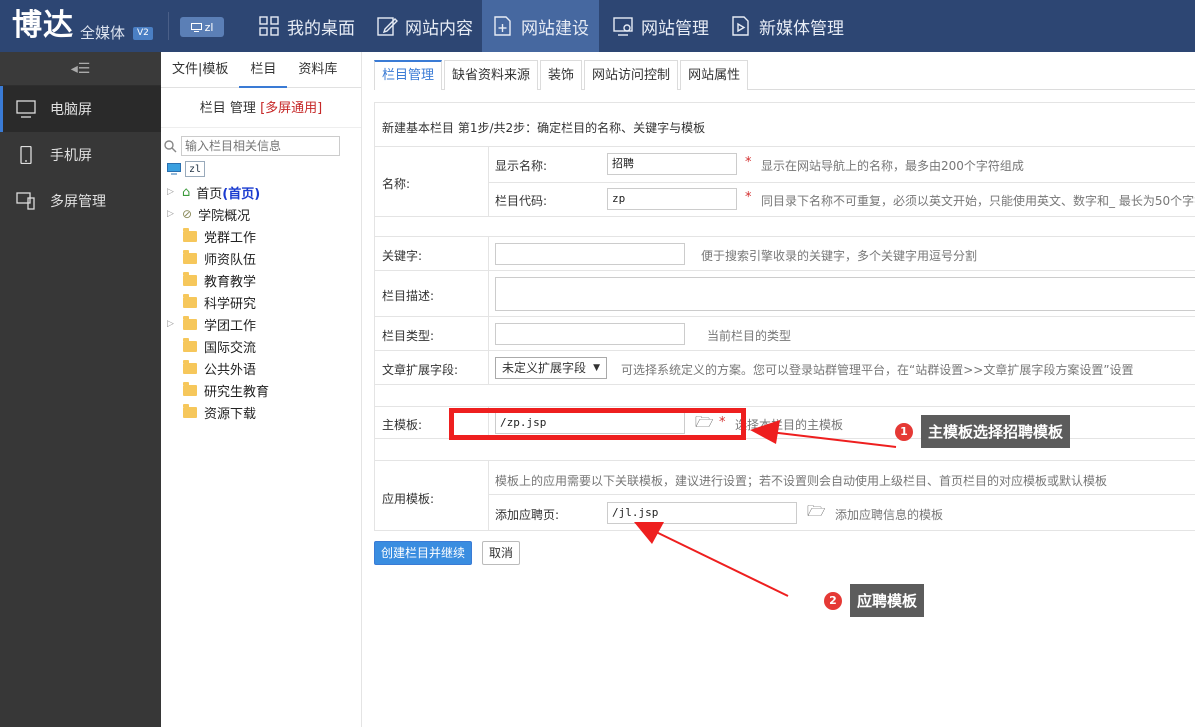 Image resolution: width=1195 pixels, height=727 pixels. I want to click on collapse-menu-icon: ◂☰, so click(80, 69).